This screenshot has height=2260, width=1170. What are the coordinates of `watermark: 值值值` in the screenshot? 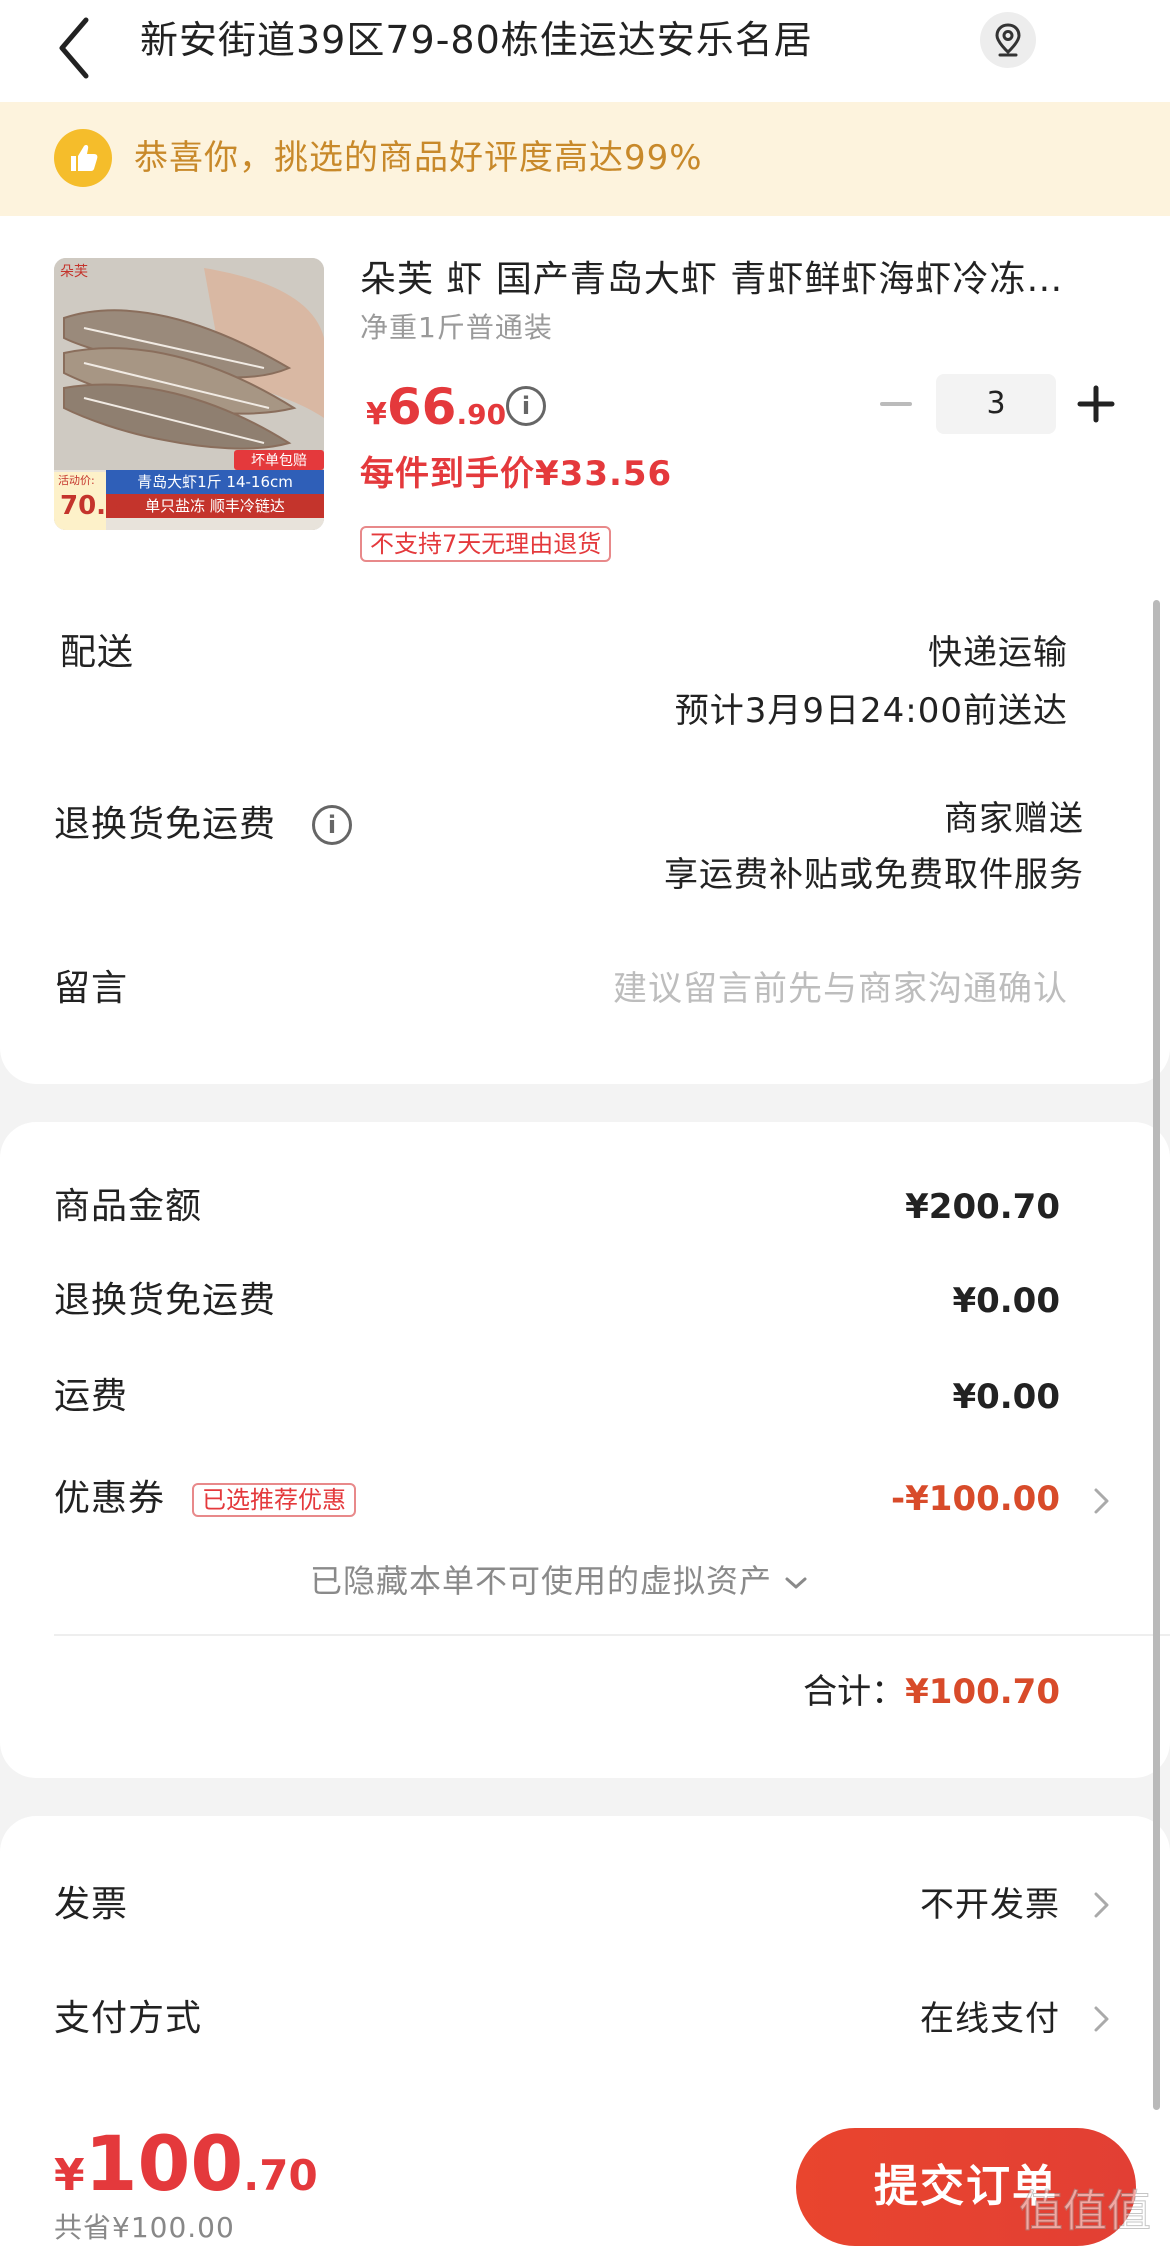 It's located at (1085, 2211).